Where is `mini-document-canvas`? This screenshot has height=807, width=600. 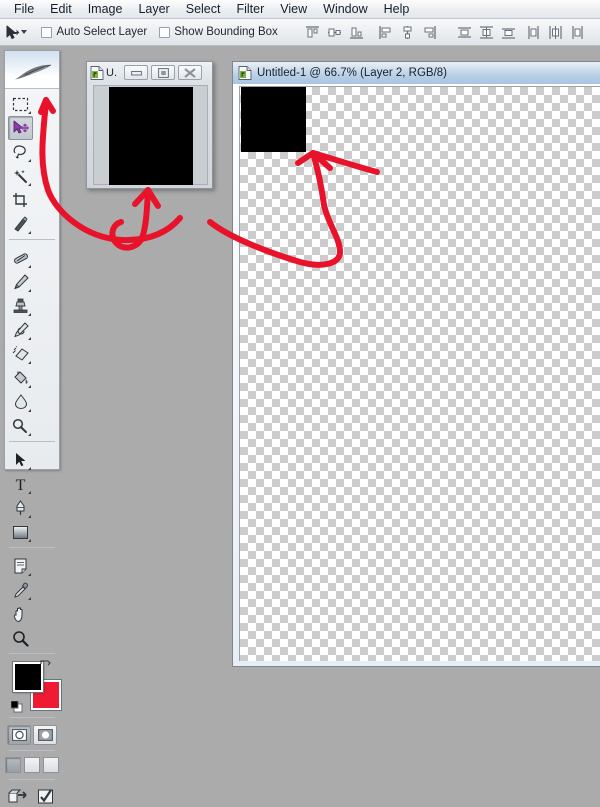
mini-document-canvas is located at coordinates (150, 135).